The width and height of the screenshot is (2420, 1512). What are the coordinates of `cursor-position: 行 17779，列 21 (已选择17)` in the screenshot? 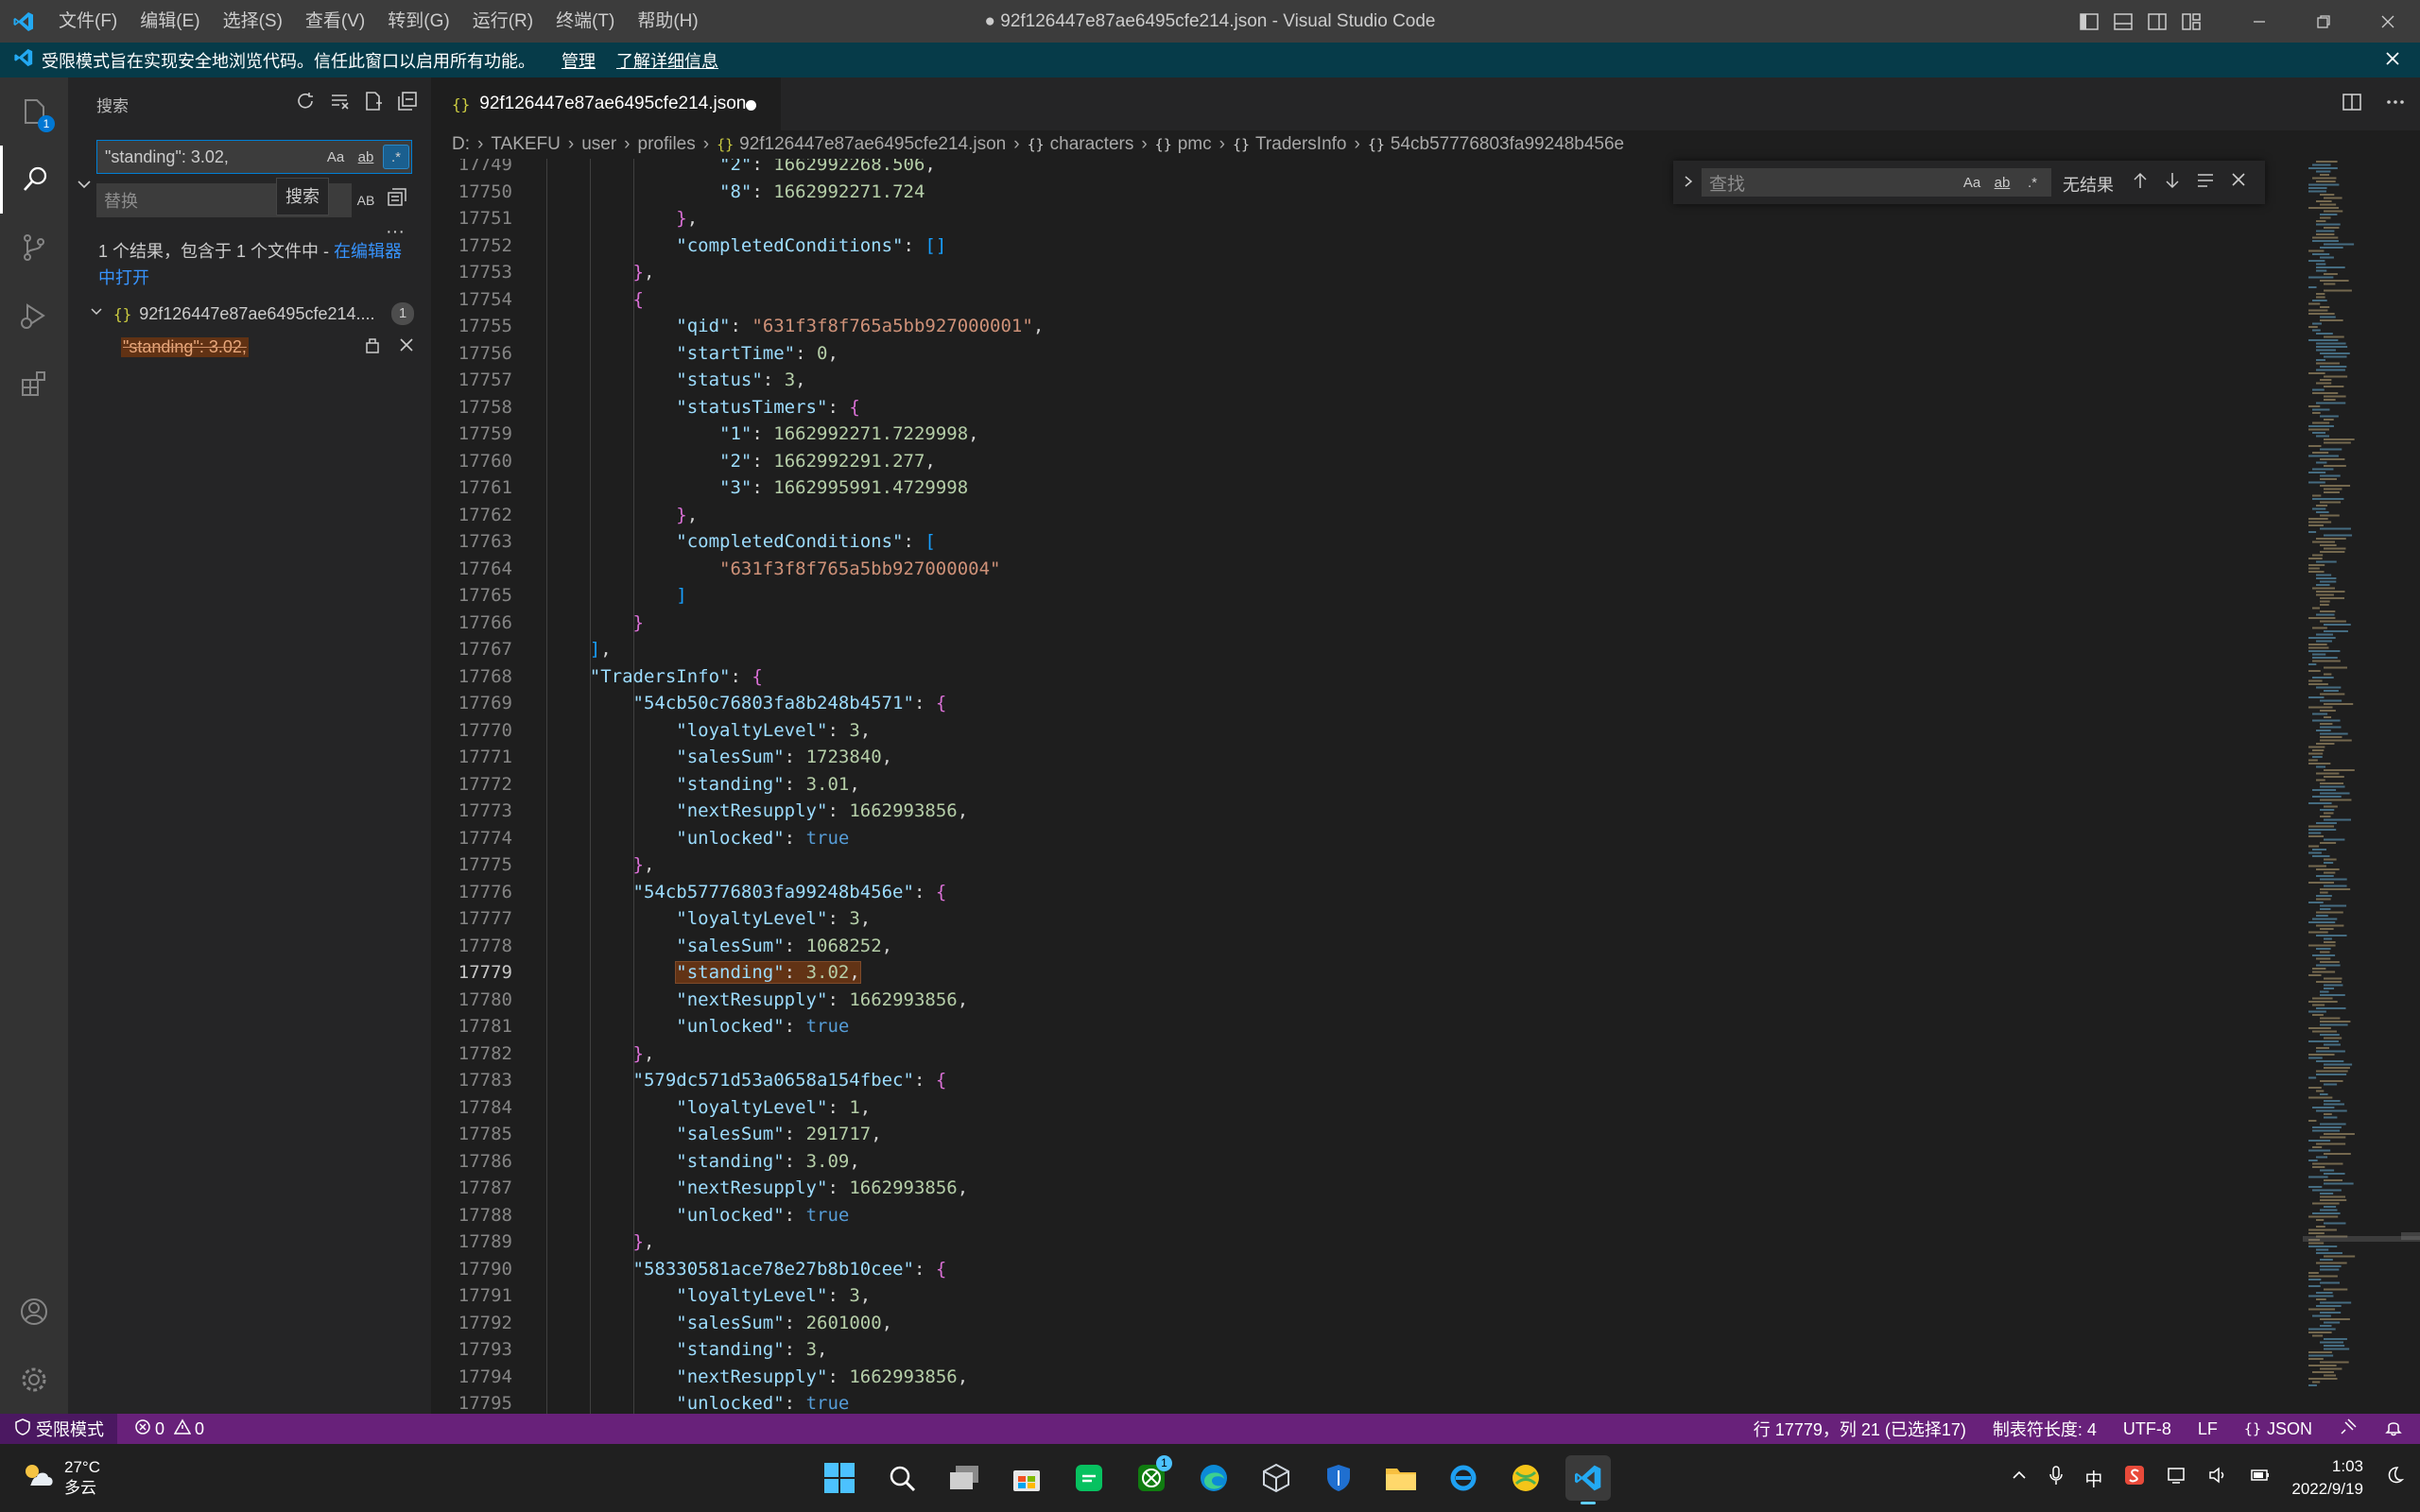 It's located at (1860, 1429).